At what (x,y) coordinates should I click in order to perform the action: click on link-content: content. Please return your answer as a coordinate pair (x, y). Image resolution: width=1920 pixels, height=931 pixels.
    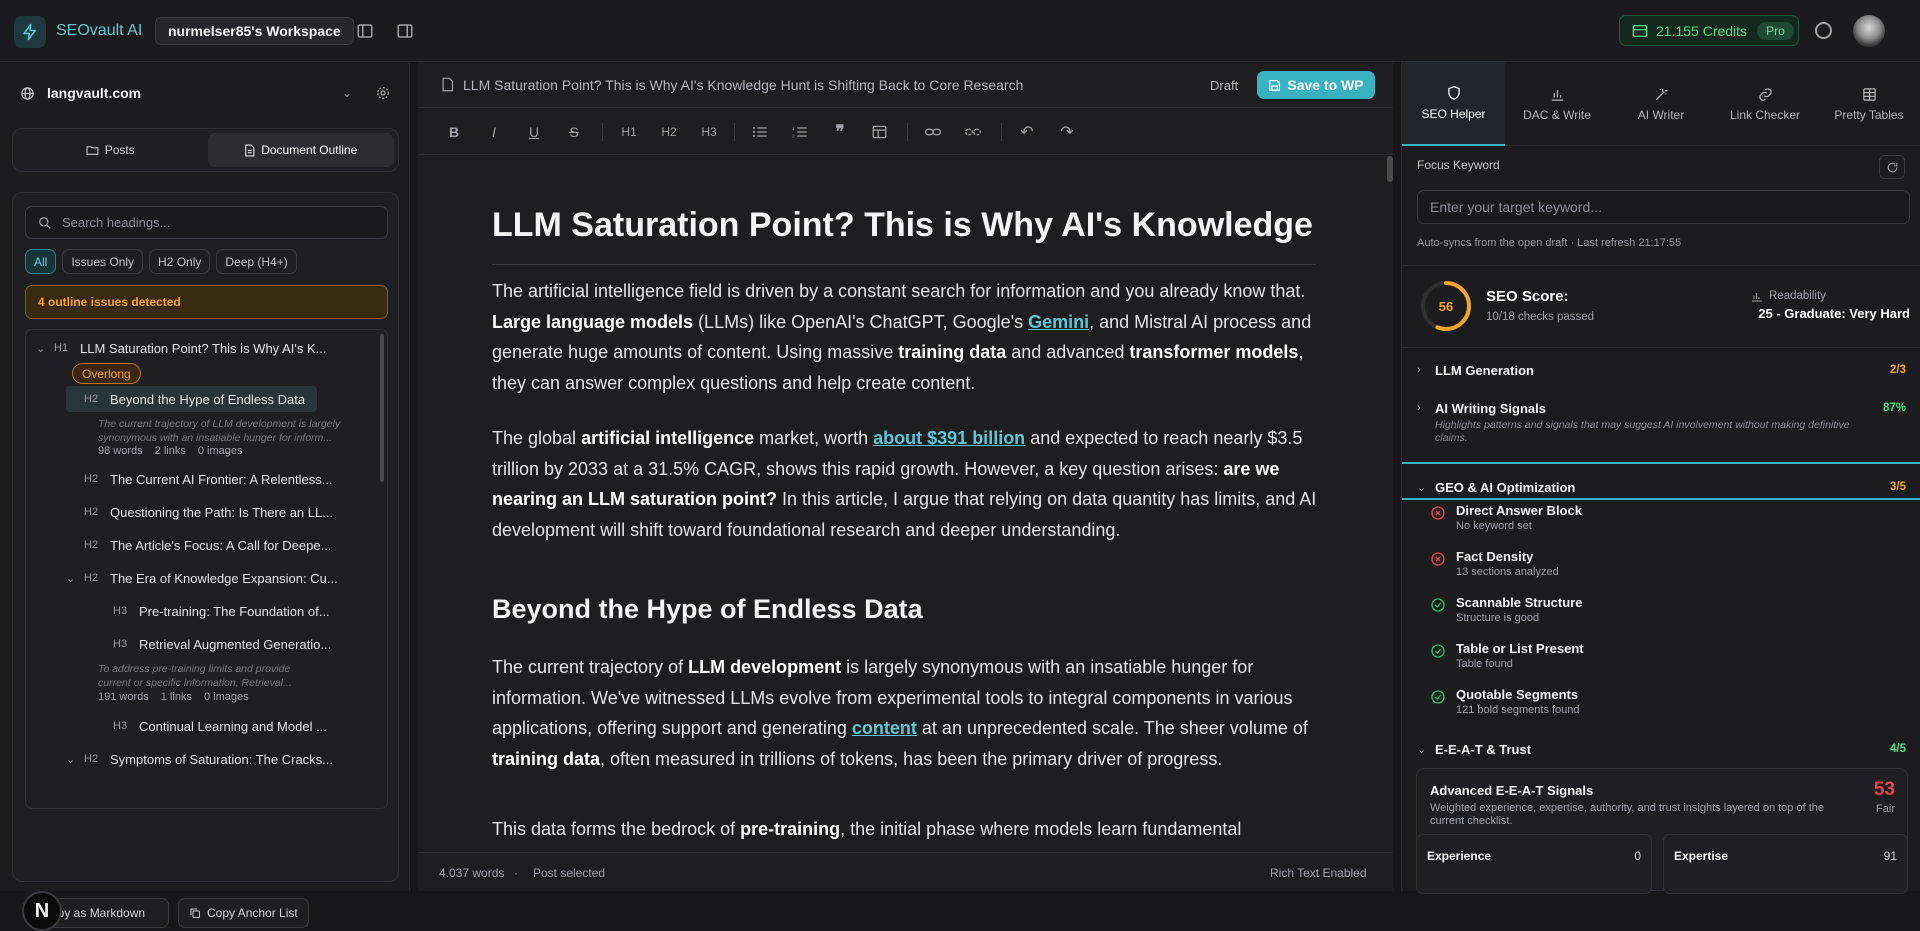
    Looking at the image, I should click on (884, 728).